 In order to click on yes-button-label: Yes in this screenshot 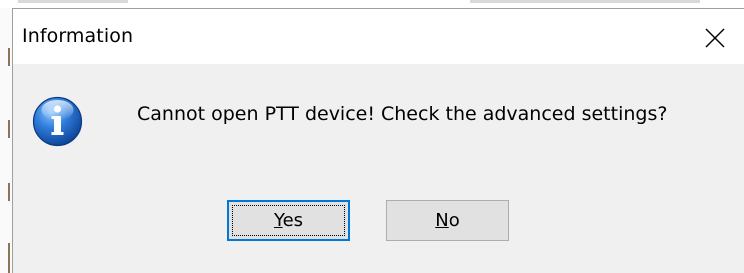, I will do `click(288, 220)`.